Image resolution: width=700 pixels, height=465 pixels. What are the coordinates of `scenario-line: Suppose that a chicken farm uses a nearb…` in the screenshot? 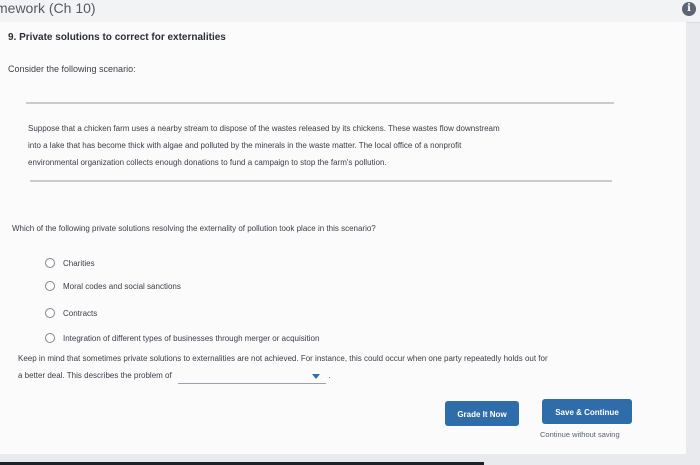 It's located at (264, 128).